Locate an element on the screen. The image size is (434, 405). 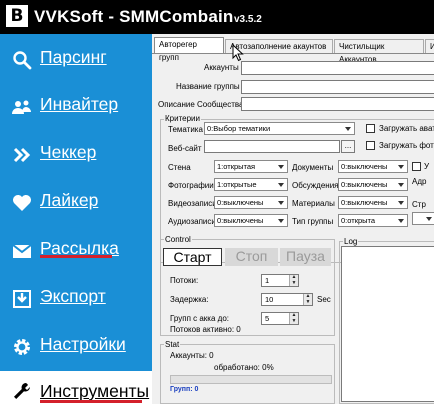
envelope-icon is located at coordinates (22, 251).